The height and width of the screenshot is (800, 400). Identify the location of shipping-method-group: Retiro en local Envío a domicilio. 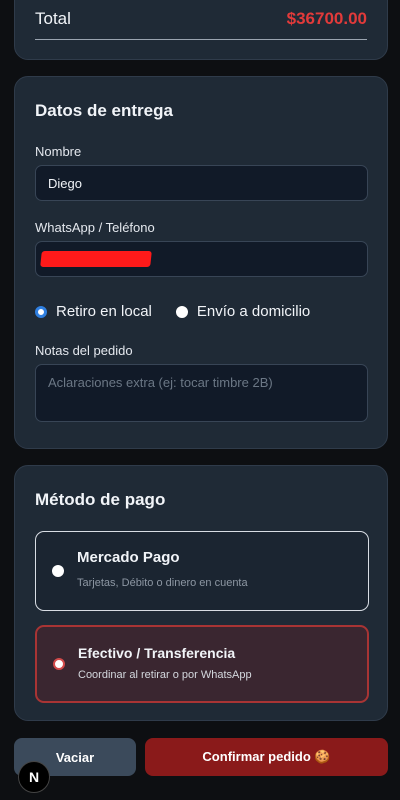
(184, 311).